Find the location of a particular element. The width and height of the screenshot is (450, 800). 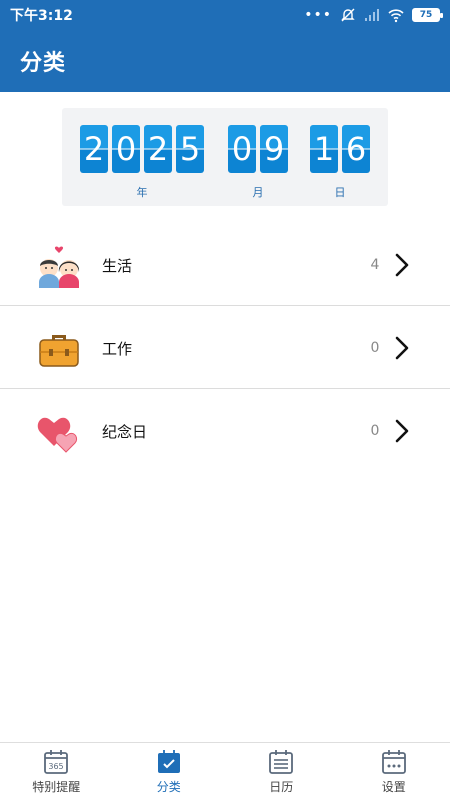

nav-tab-special-reminder: 365 特别提醒 is located at coordinates (56, 771).